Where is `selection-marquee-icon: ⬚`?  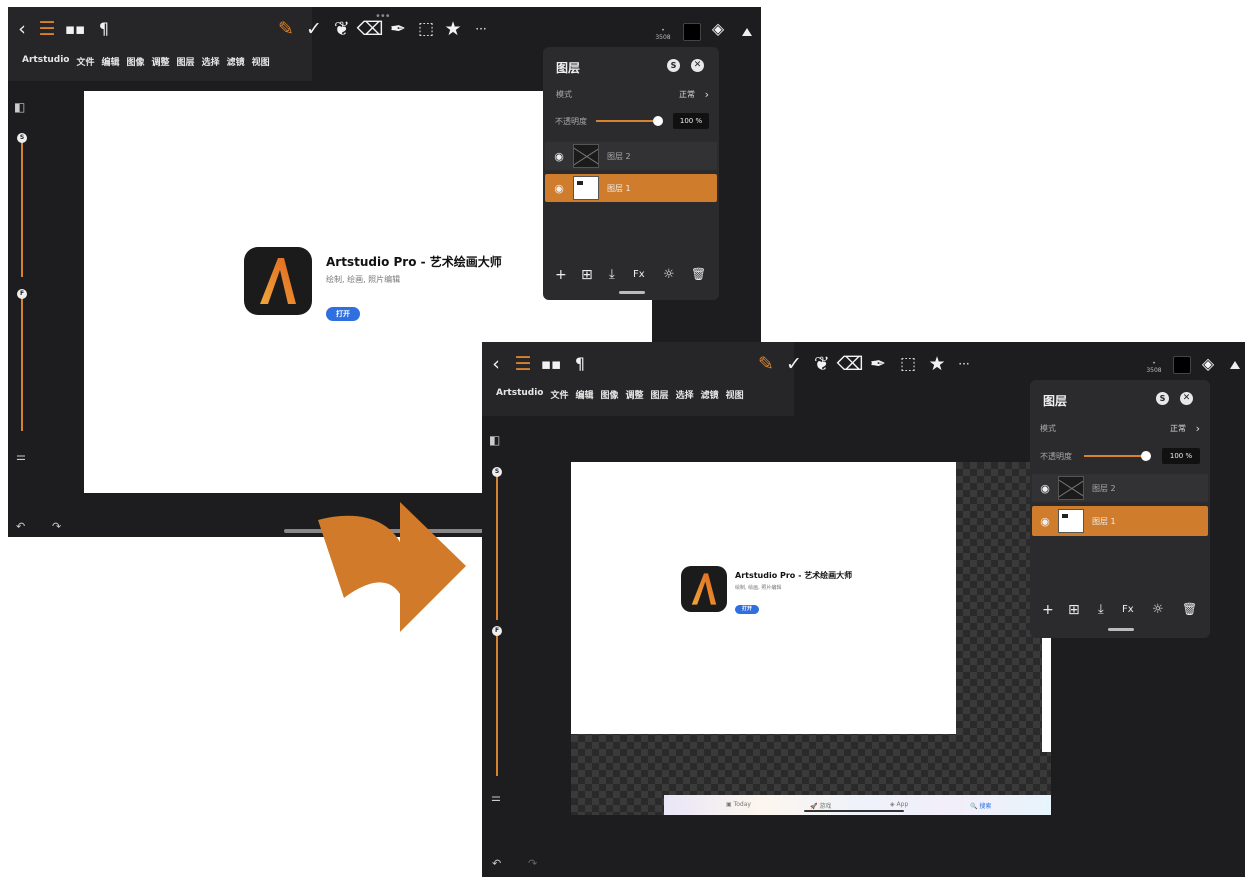 selection-marquee-icon: ⬚ is located at coordinates (908, 364).